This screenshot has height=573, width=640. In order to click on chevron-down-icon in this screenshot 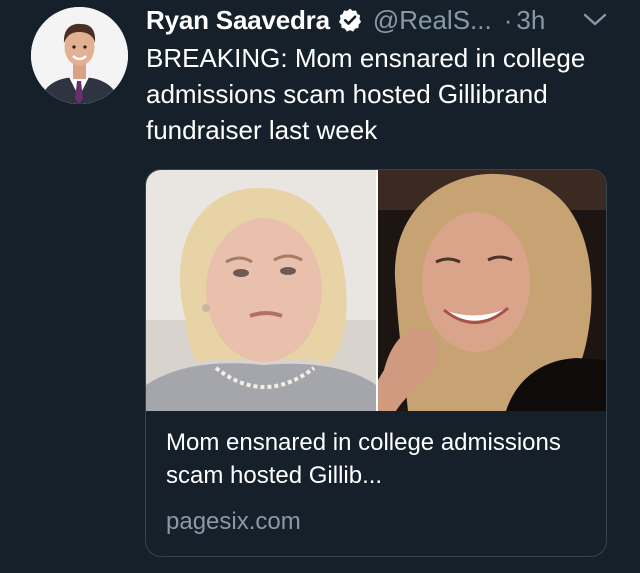, I will do `click(595, 20)`.